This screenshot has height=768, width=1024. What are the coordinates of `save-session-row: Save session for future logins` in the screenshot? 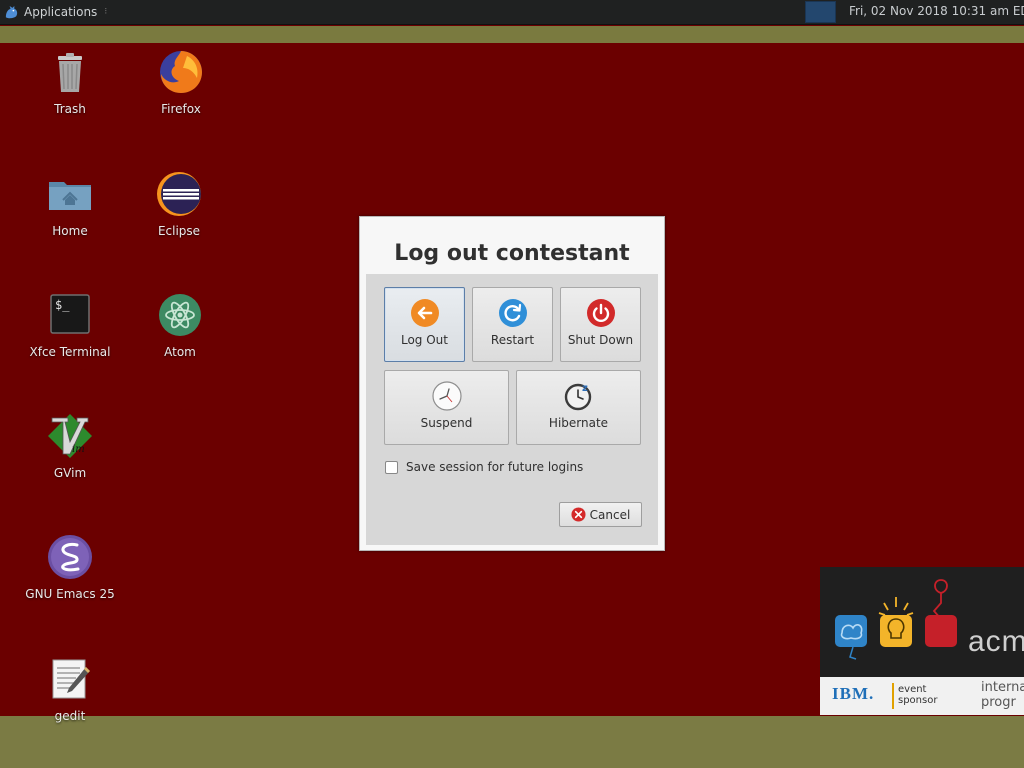 It's located at (484, 467).